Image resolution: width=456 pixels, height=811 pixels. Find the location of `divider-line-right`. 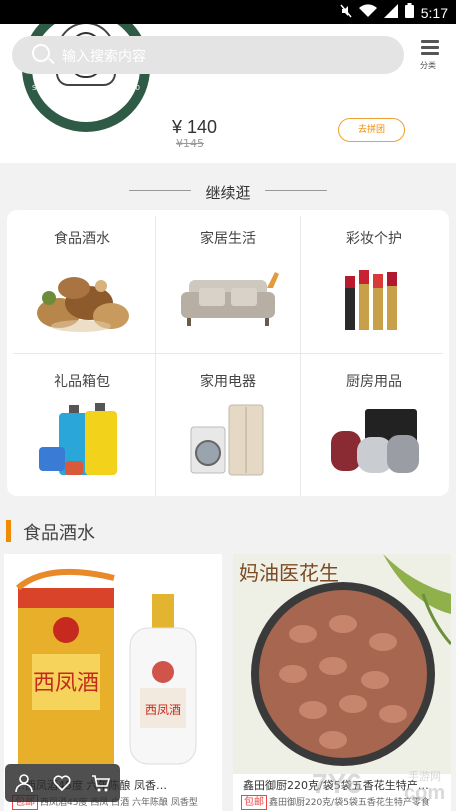

divider-line-right is located at coordinates (296, 190).